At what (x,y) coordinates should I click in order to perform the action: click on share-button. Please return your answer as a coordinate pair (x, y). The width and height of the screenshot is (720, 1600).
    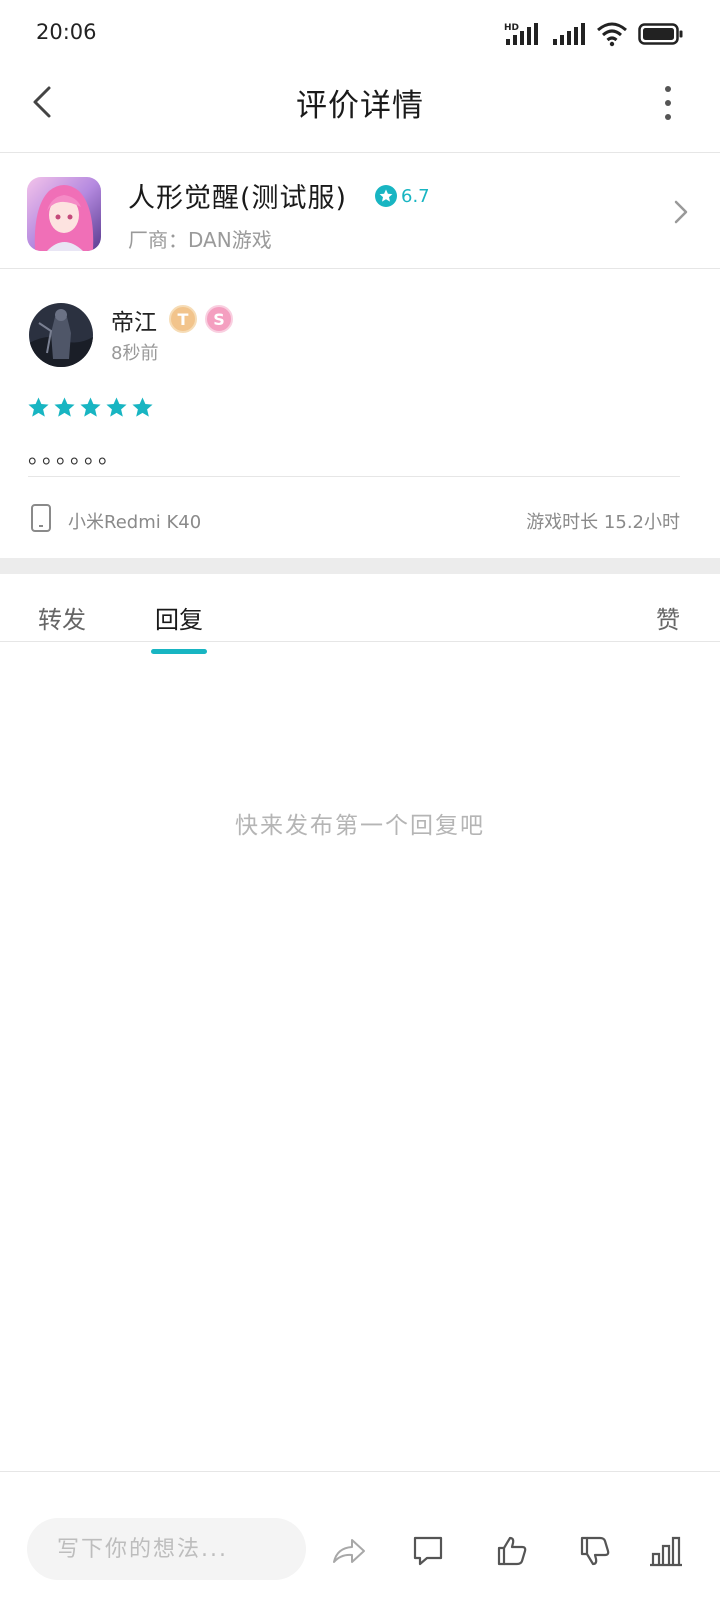
    Looking at the image, I should click on (349, 1551).